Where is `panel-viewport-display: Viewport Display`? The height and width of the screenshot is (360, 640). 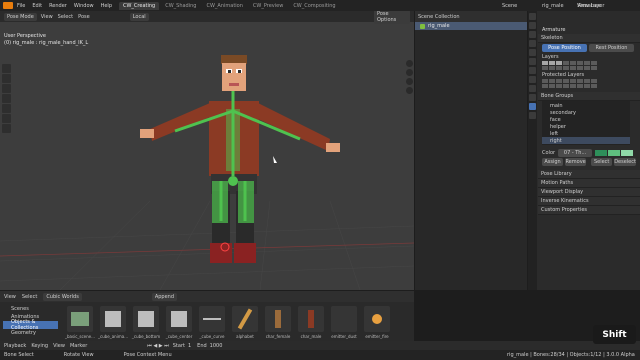
panel-viewport-display: Viewport Display is located at coordinates (589, 192).